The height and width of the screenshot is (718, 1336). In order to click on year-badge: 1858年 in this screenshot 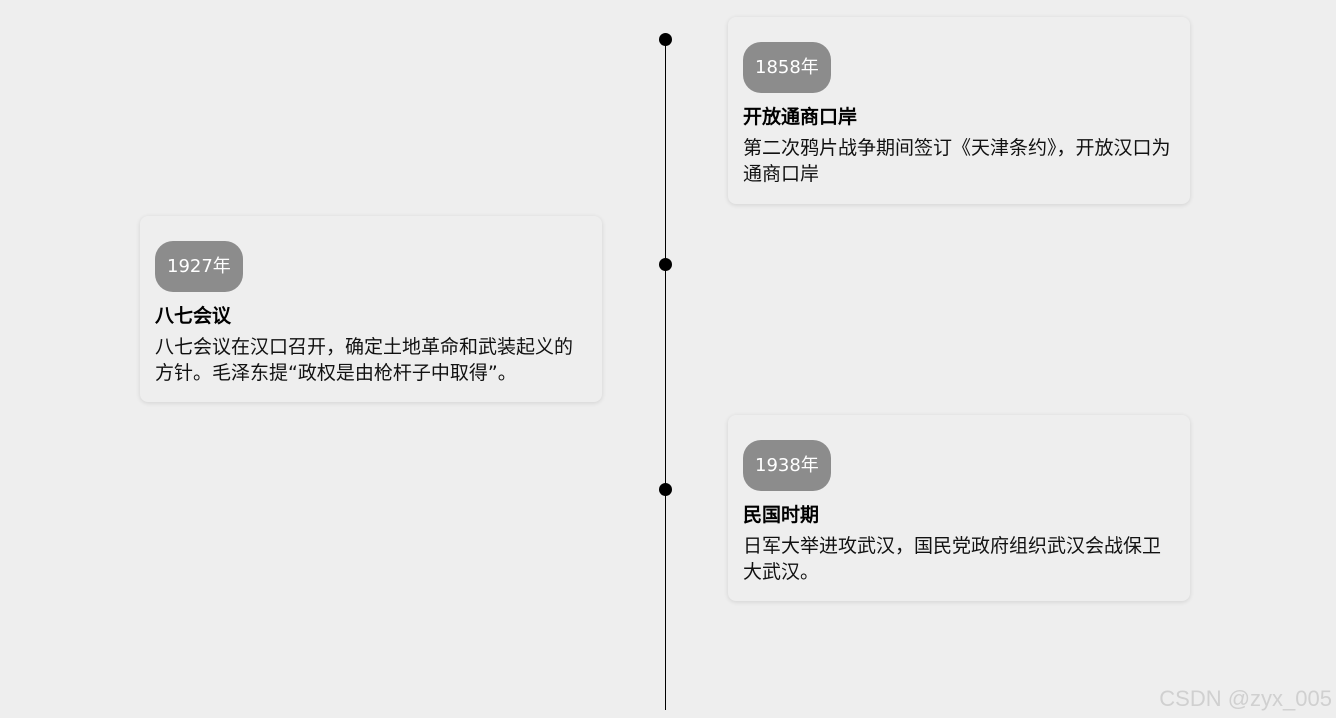, I will do `click(787, 67)`.